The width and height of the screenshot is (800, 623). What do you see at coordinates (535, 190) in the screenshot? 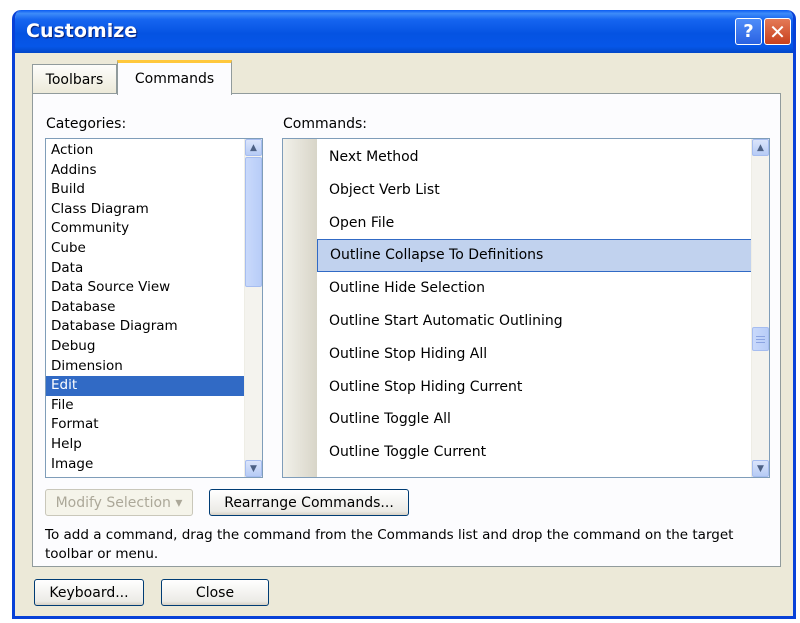
I see `command-item: Object Verb List` at bounding box center [535, 190].